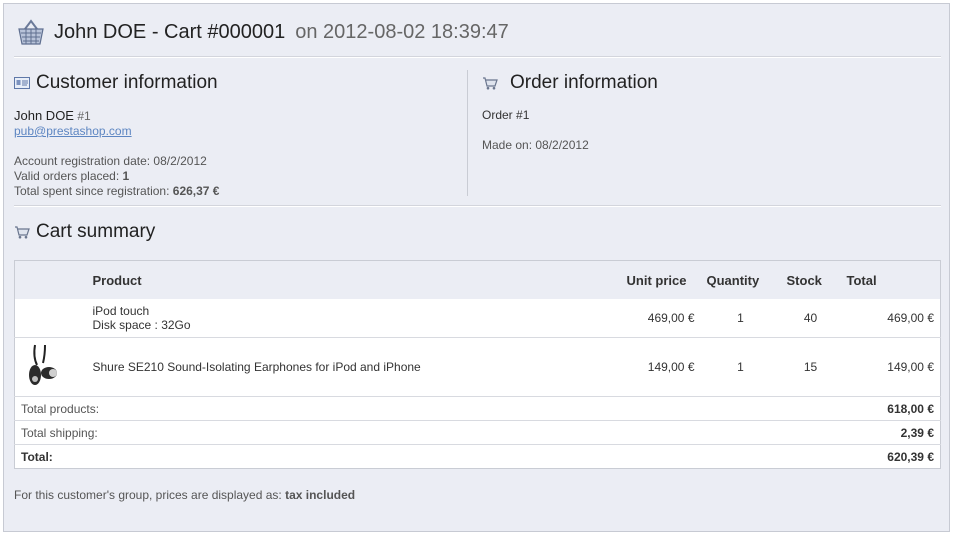 Image resolution: width=957 pixels, height=538 pixels. What do you see at coordinates (320, 495) in the screenshot?
I see `note-value: tax included` at bounding box center [320, 495].